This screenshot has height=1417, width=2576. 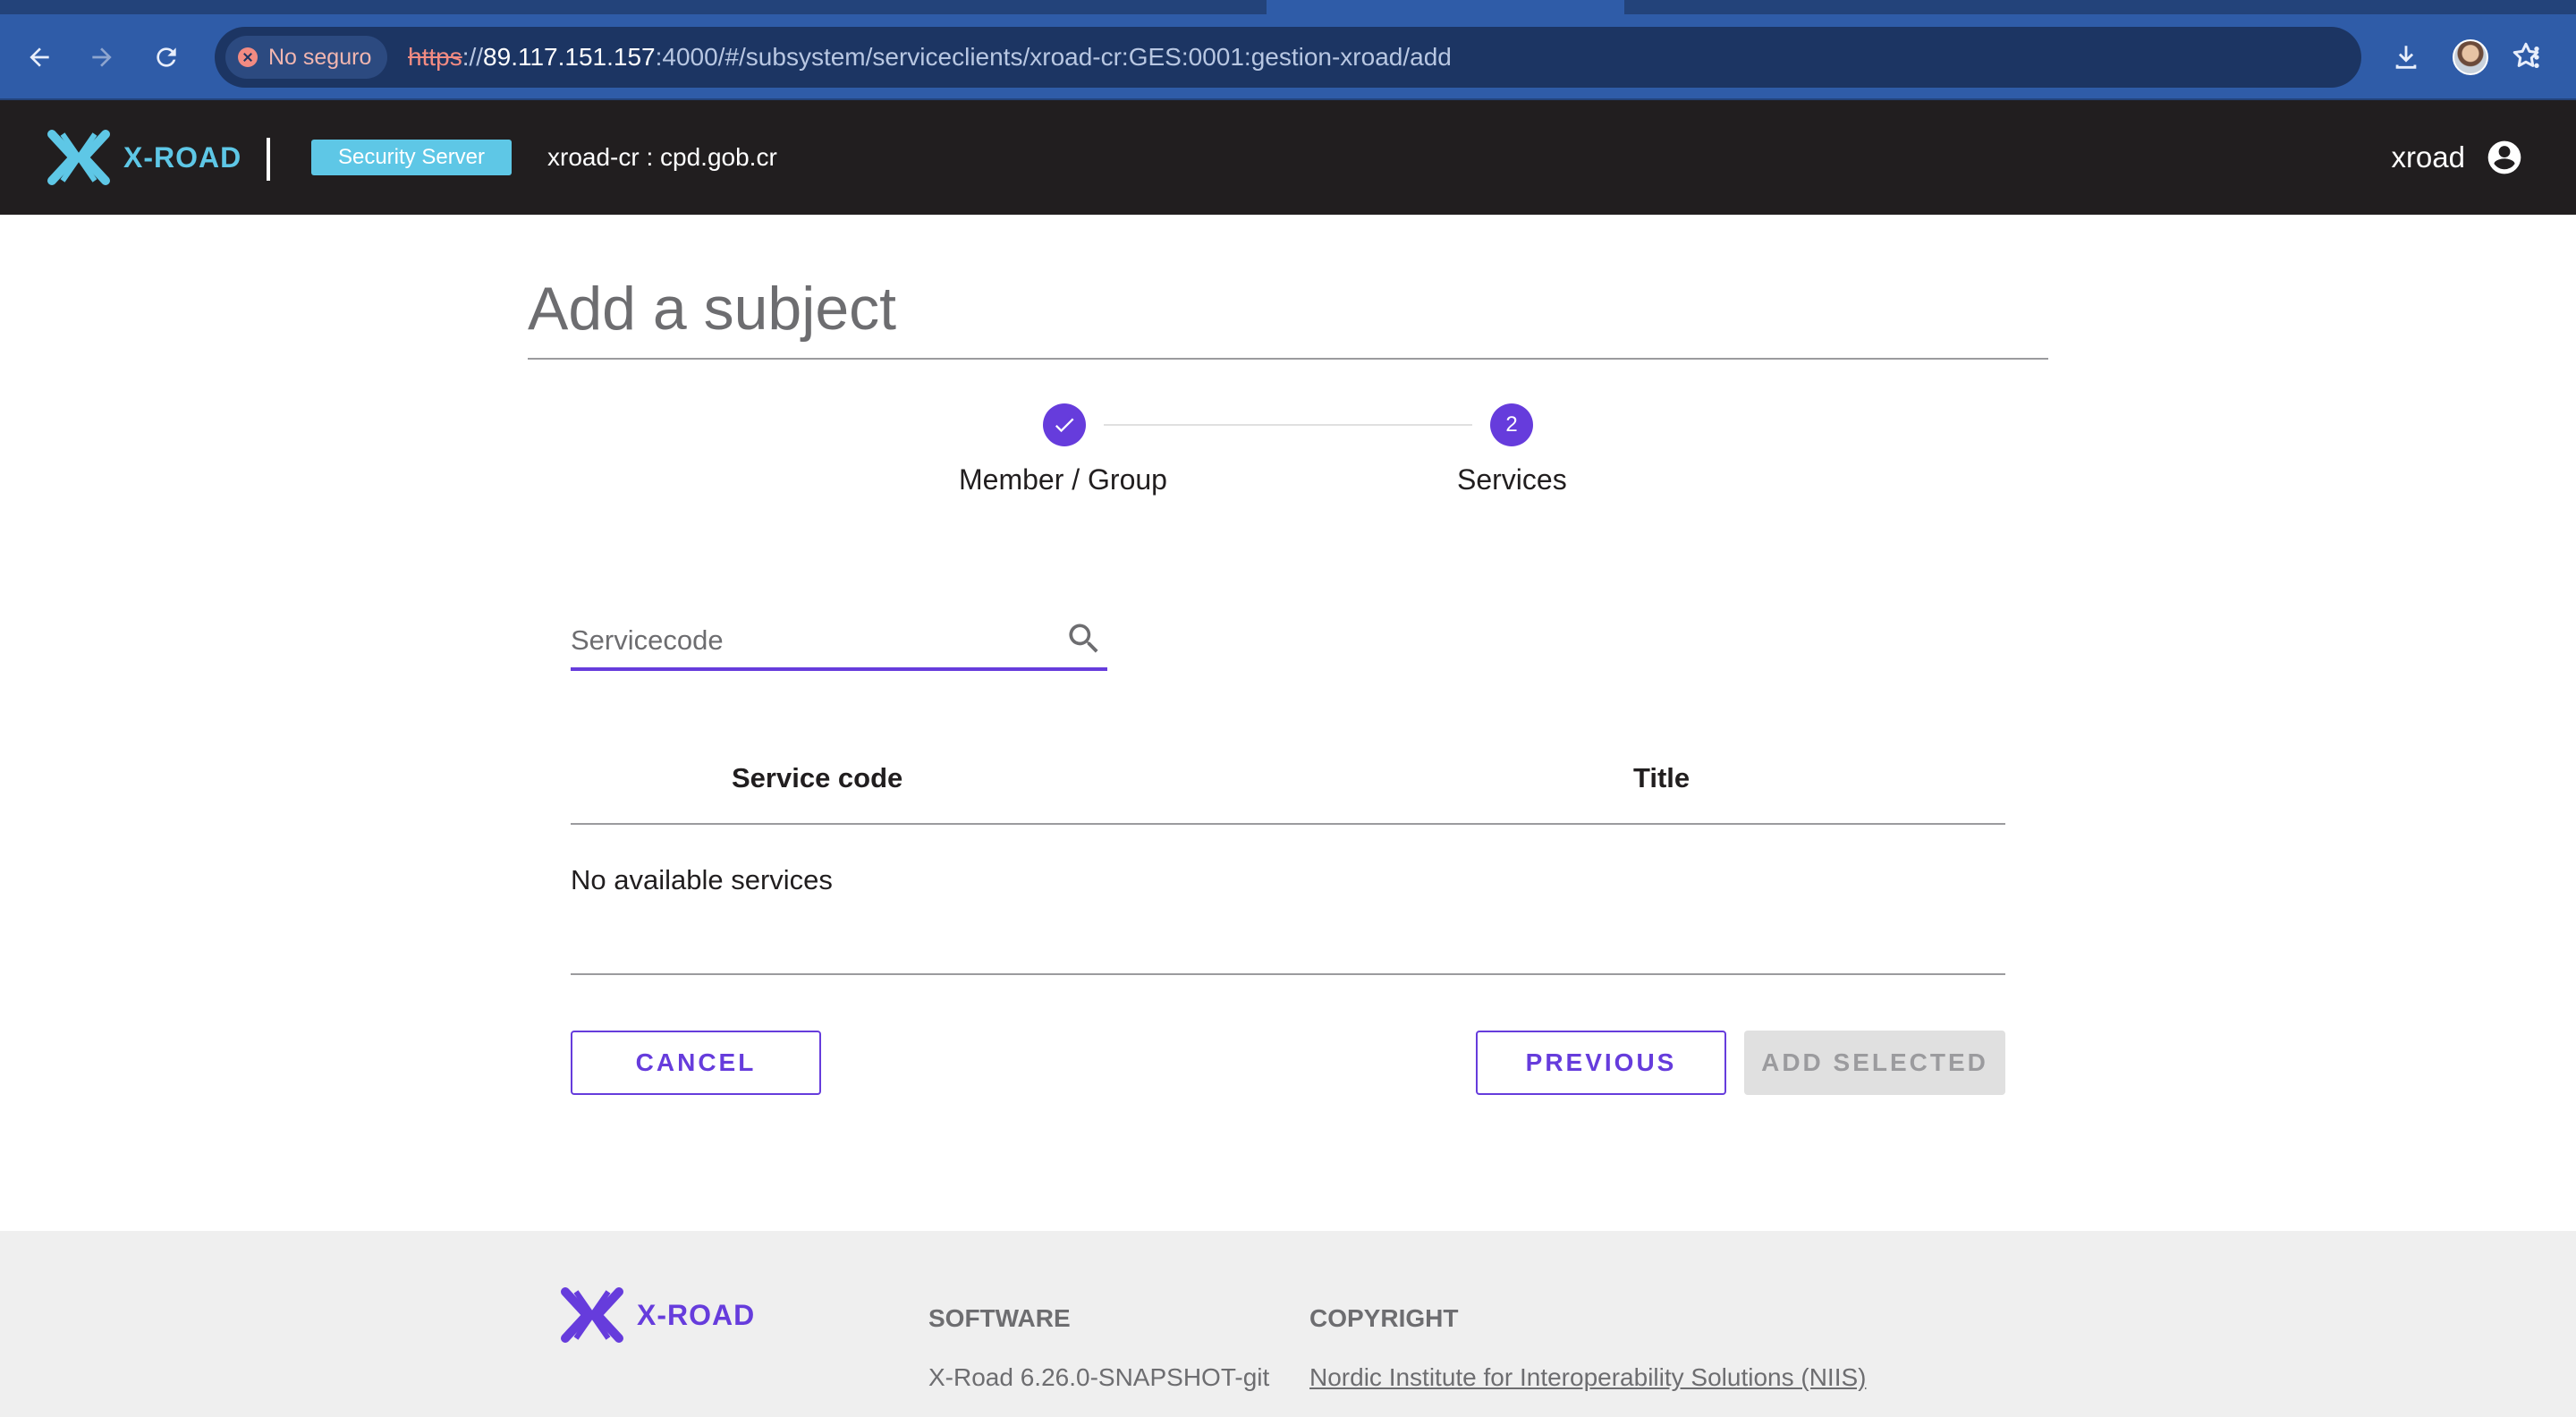 I want to click on footer-logo-text: X-ROAD, so click(x=696, y=1314).